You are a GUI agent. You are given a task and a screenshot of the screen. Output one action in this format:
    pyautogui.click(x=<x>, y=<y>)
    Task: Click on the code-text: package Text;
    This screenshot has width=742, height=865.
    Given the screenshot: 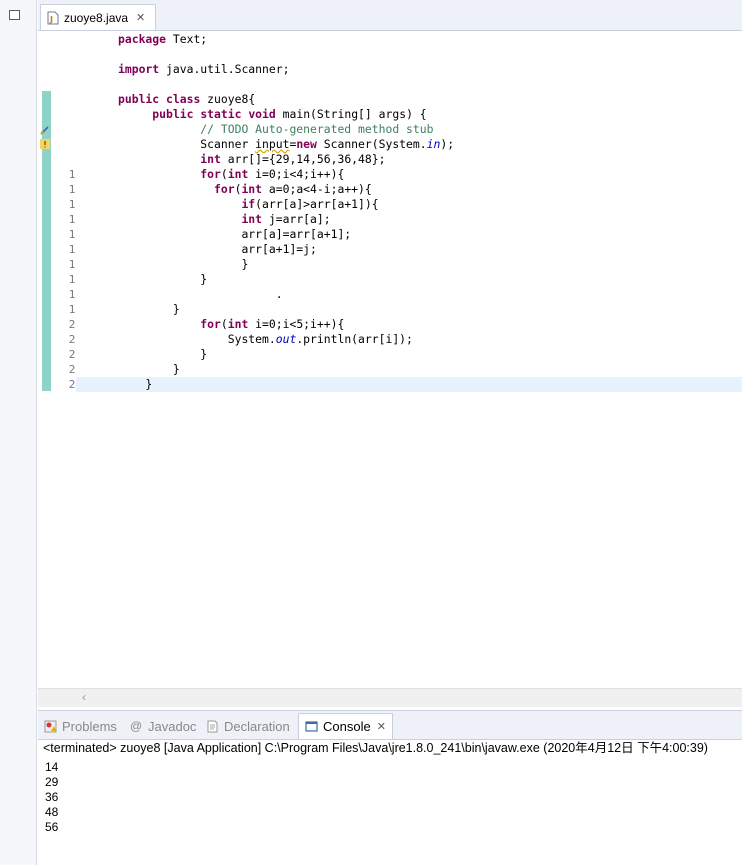 What is the action you would take?
    pyautogui.click(x=162, y=39)
    